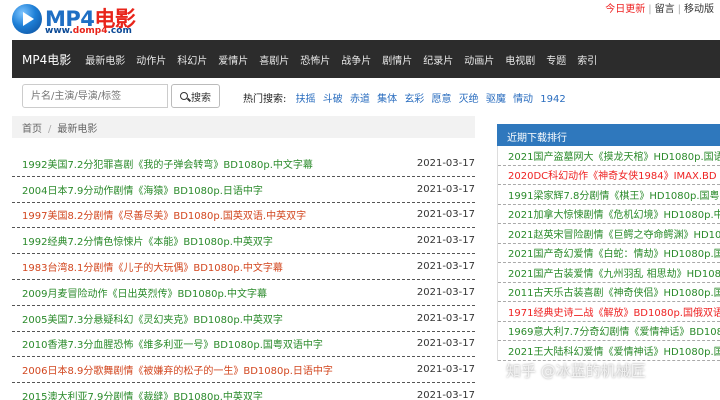 The image size is (720, 400). What do you see at coordinates (217, 343) in the screenshot?
I see `movie-title-link: 2010香港7.3分血腥恐怖《维多利亚一号》BD1080p.国粤双语中字` at bounding box center [217, 343].